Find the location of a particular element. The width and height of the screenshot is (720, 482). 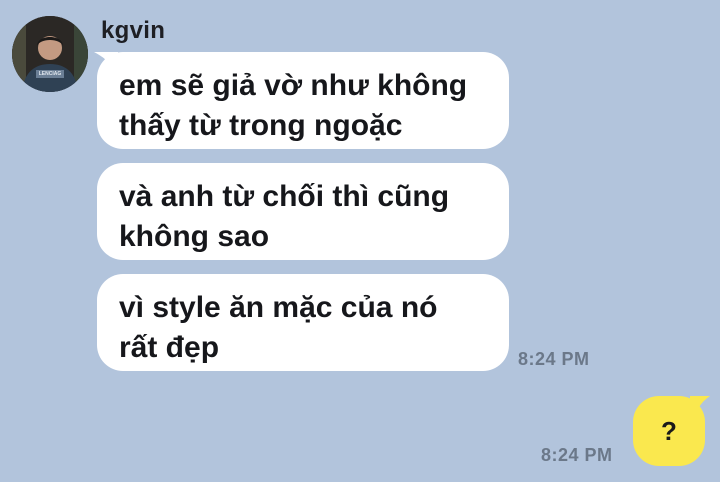

profile-photo-icon is located at coordinates (50, 54).